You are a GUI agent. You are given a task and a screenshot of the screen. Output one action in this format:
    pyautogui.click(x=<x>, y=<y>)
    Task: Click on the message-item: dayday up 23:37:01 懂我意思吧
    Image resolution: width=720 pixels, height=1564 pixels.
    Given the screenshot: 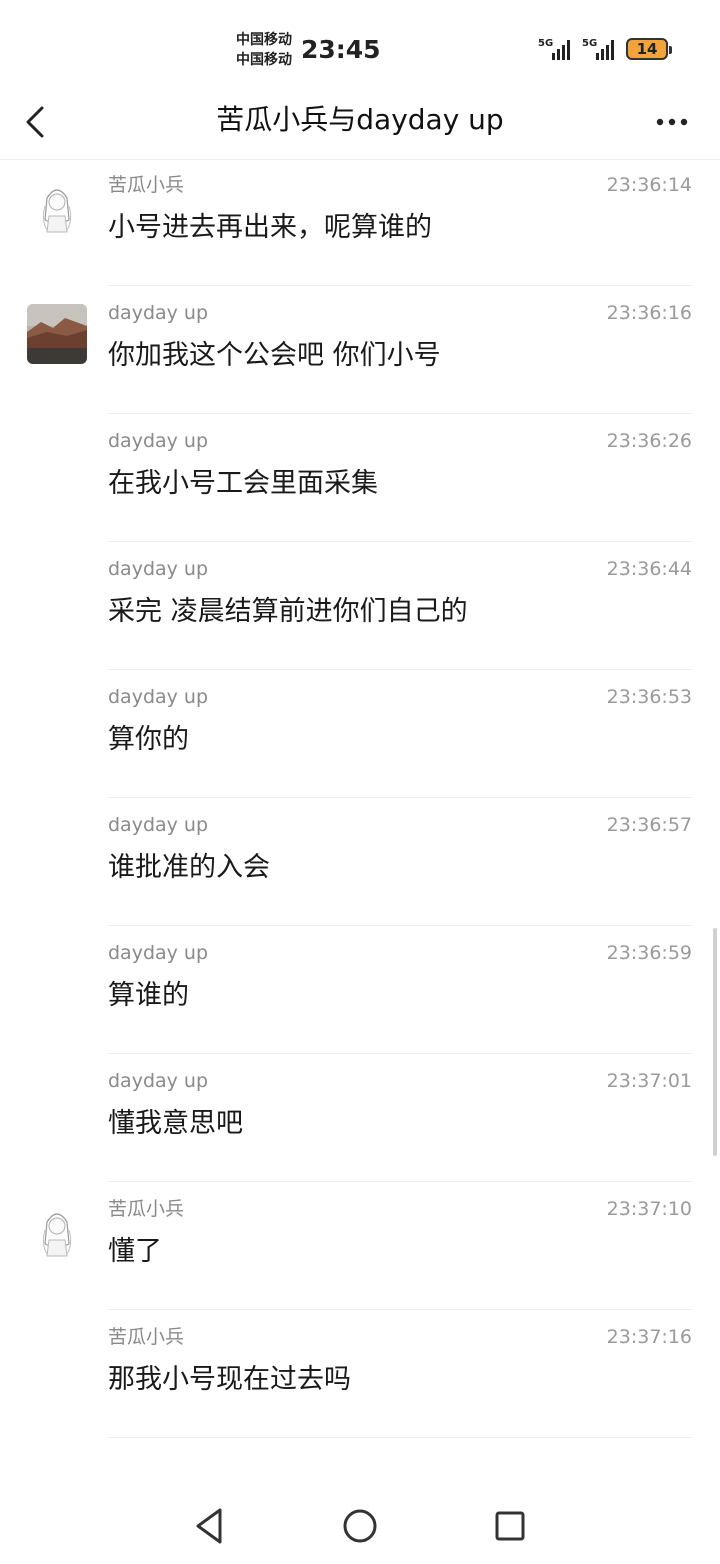 What is the action you would take?
    pyautogui.click(x=360, y=1118)
    